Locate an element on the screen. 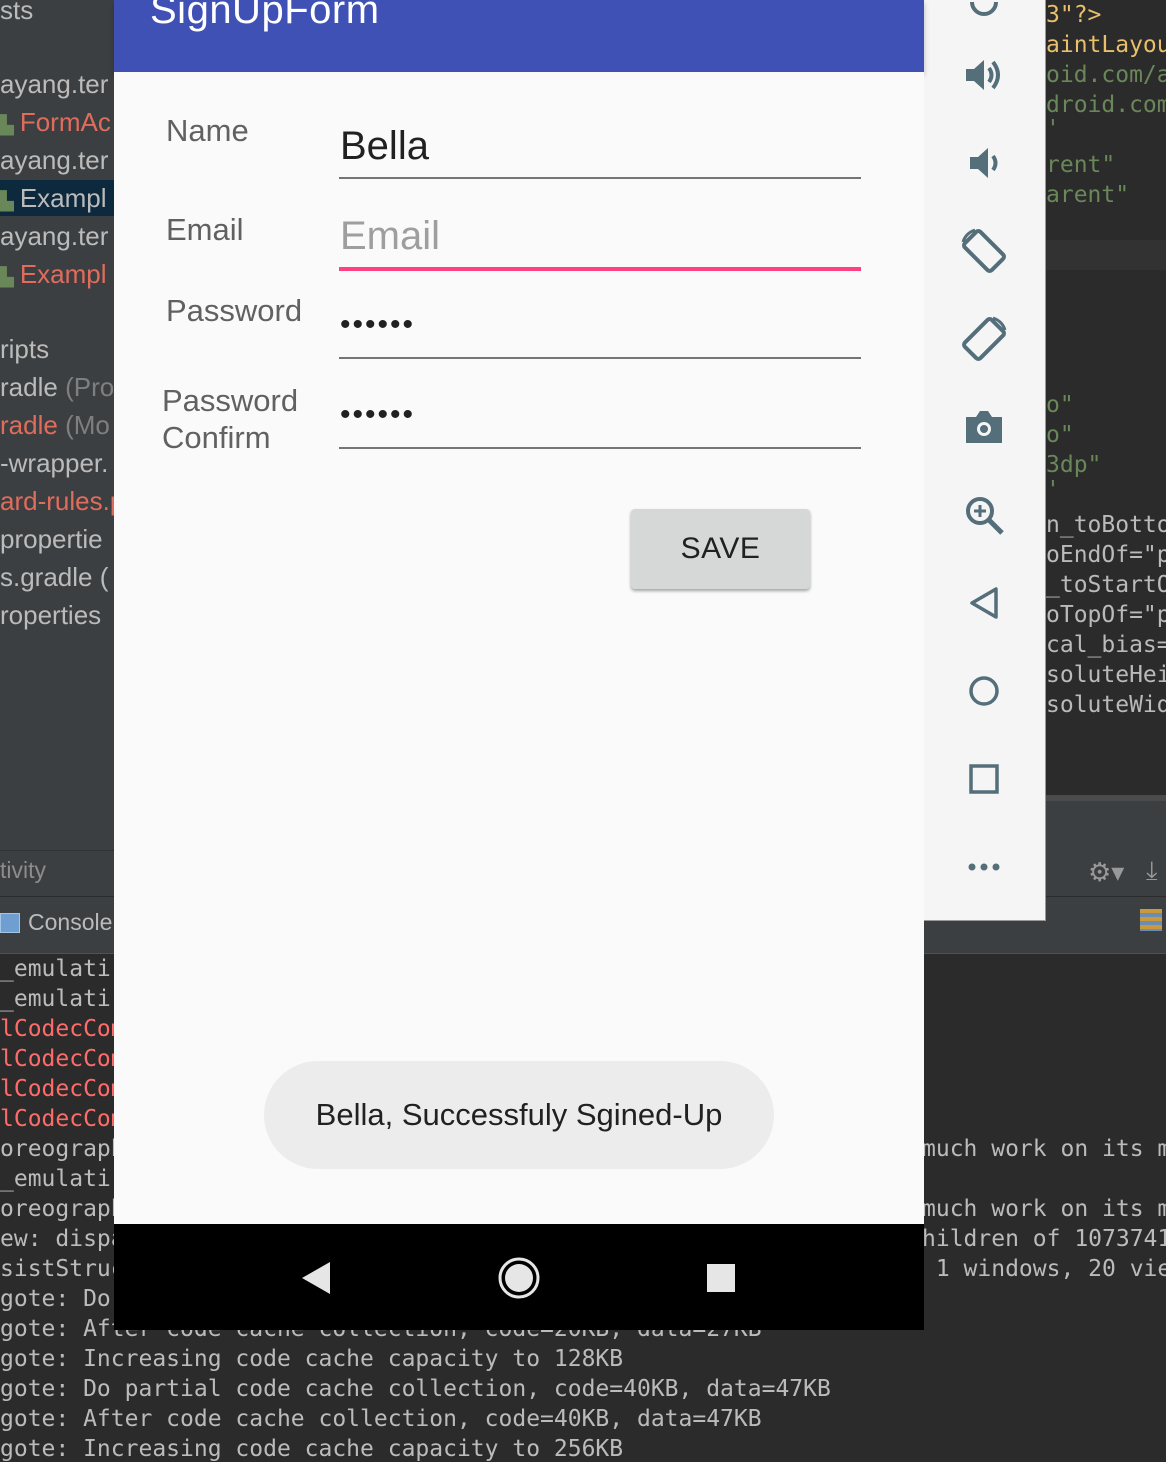 The image size is (1166, 1462). project-item: ▙ FormAc is located at coordinates (55, 122).